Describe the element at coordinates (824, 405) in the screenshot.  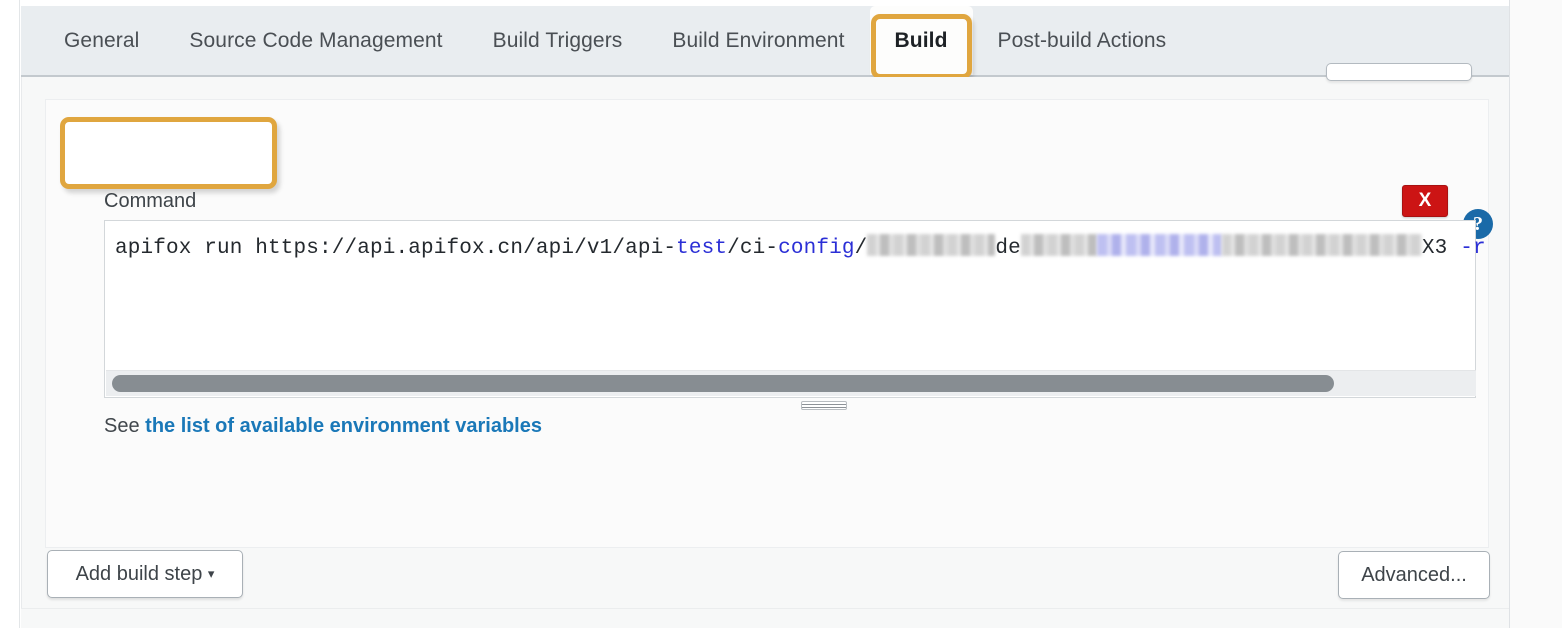
I see `textarea-resize-handle` at that location.